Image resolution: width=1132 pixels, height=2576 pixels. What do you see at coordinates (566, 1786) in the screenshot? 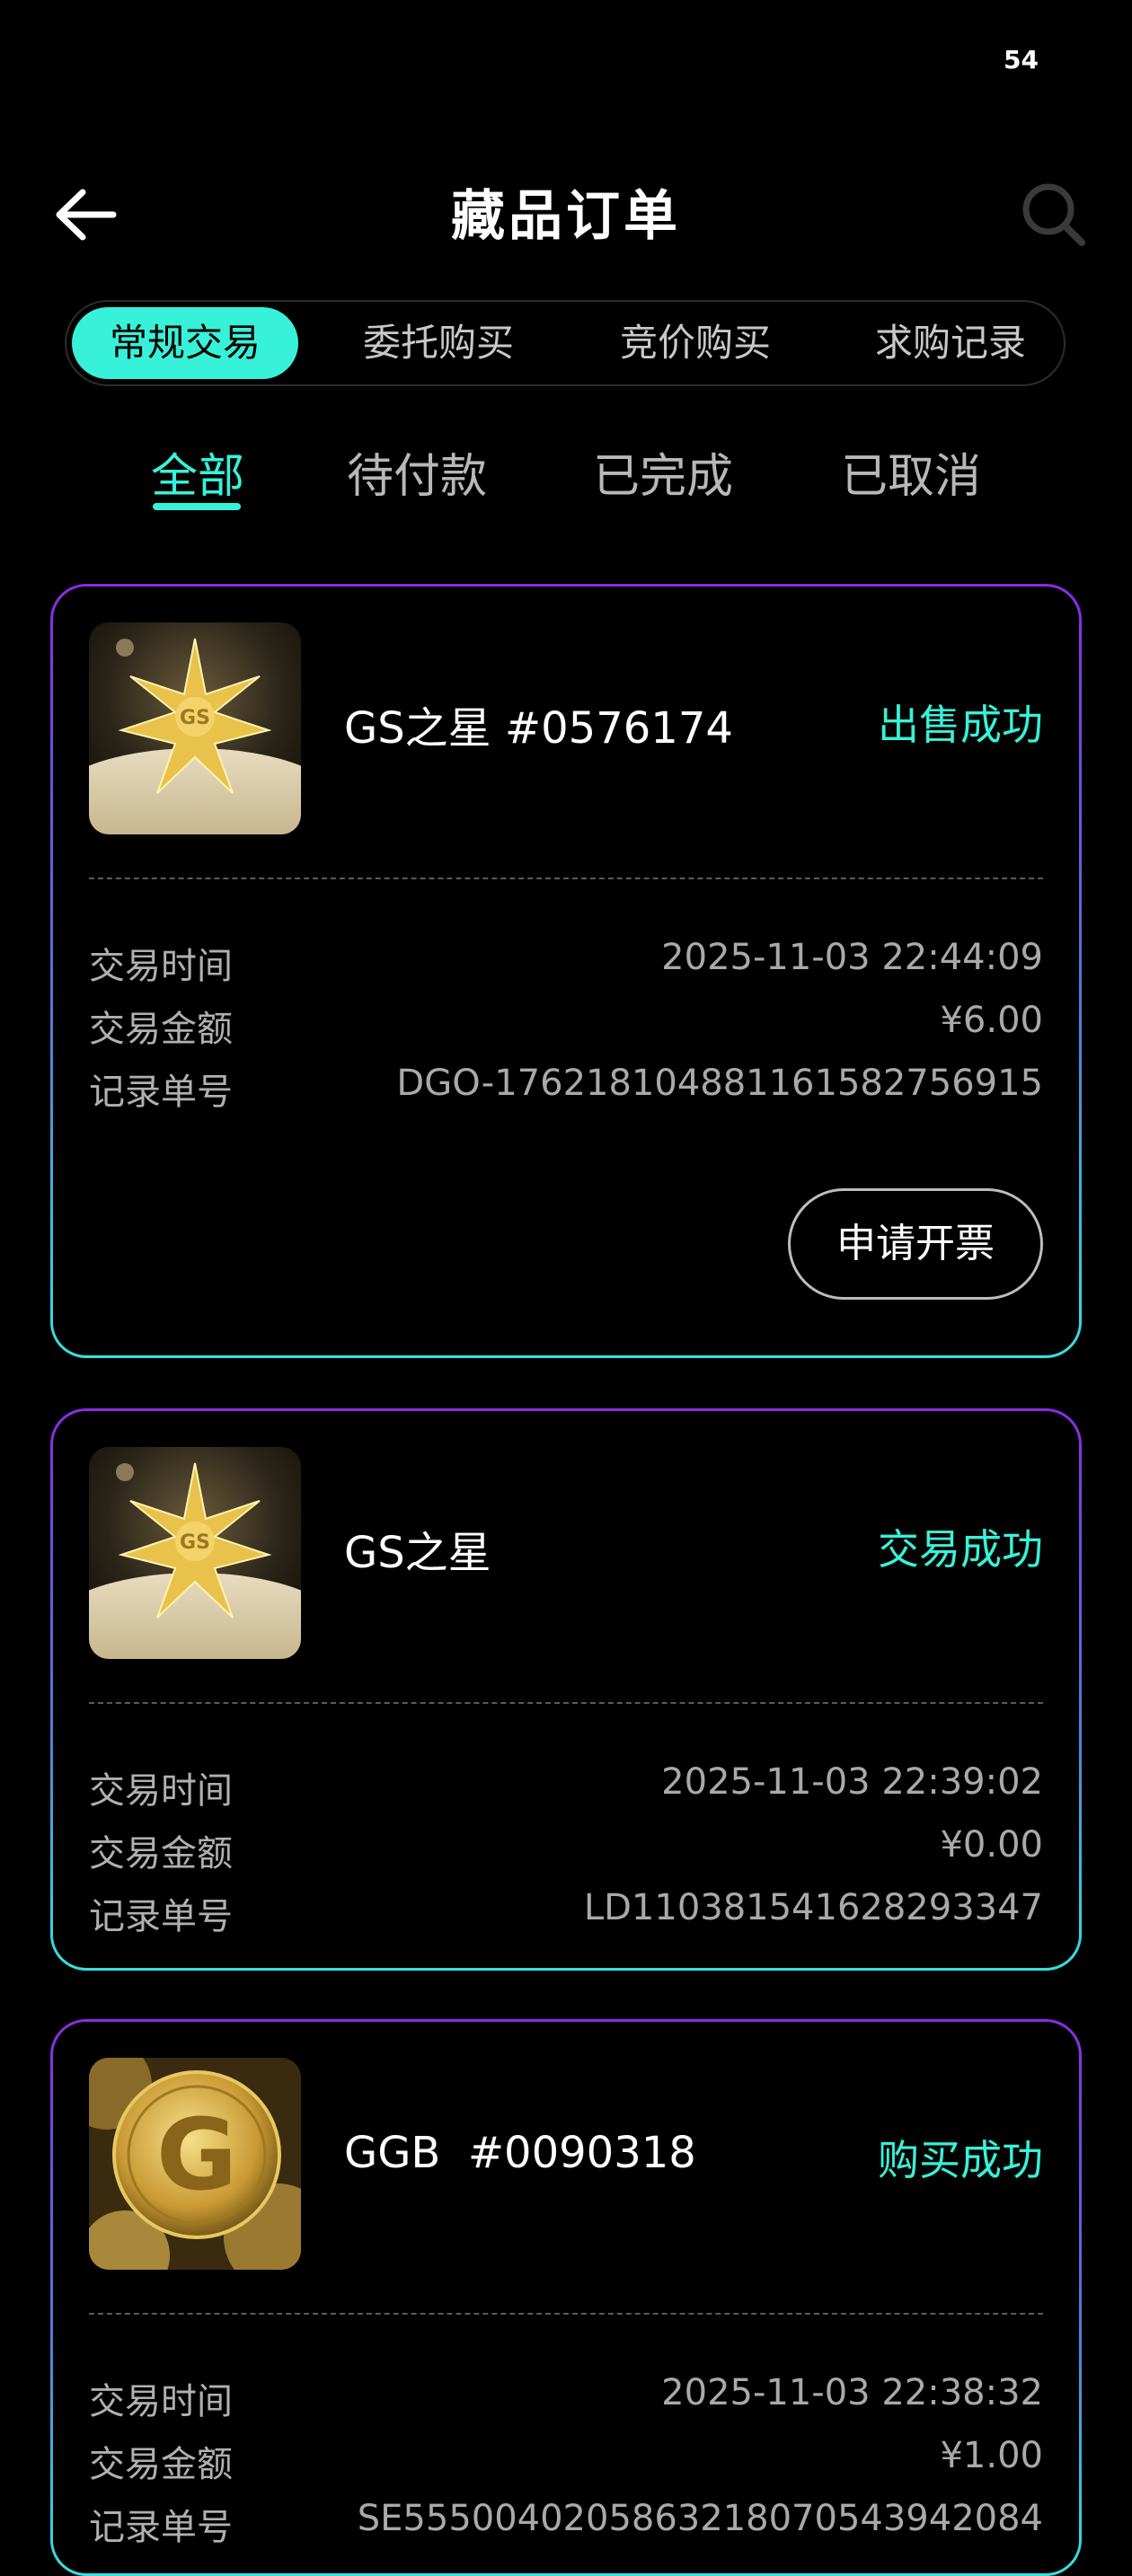
I see `detail-row-time: 交易时间 2025-11-03 22:39:02` at bounding box center [566, 1786].